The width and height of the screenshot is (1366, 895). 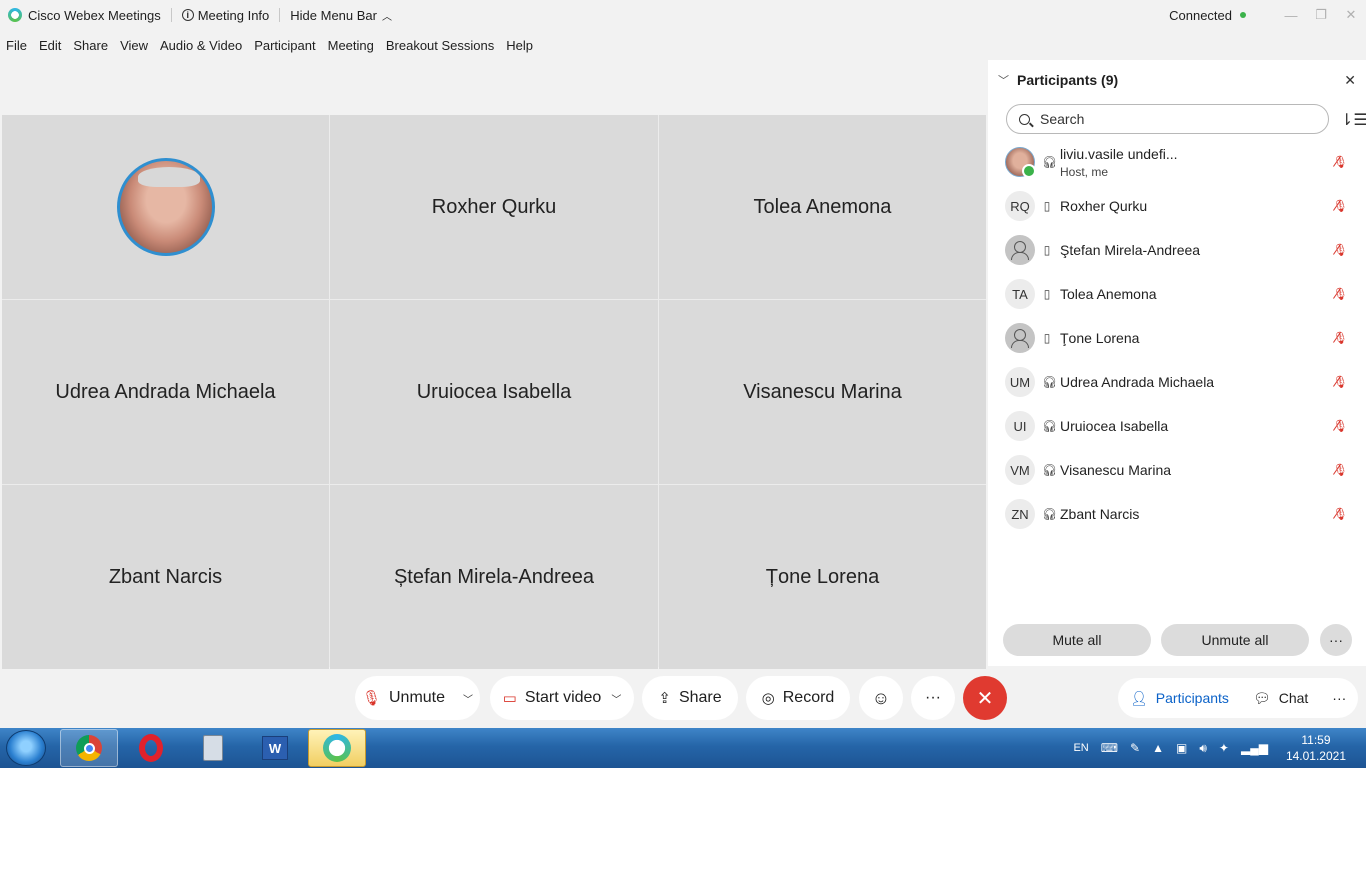 I want to click on participant-row: 🎧︎ liviu.vasile undefi... Host, me 🎙︎, so click(x=1177, y=162).